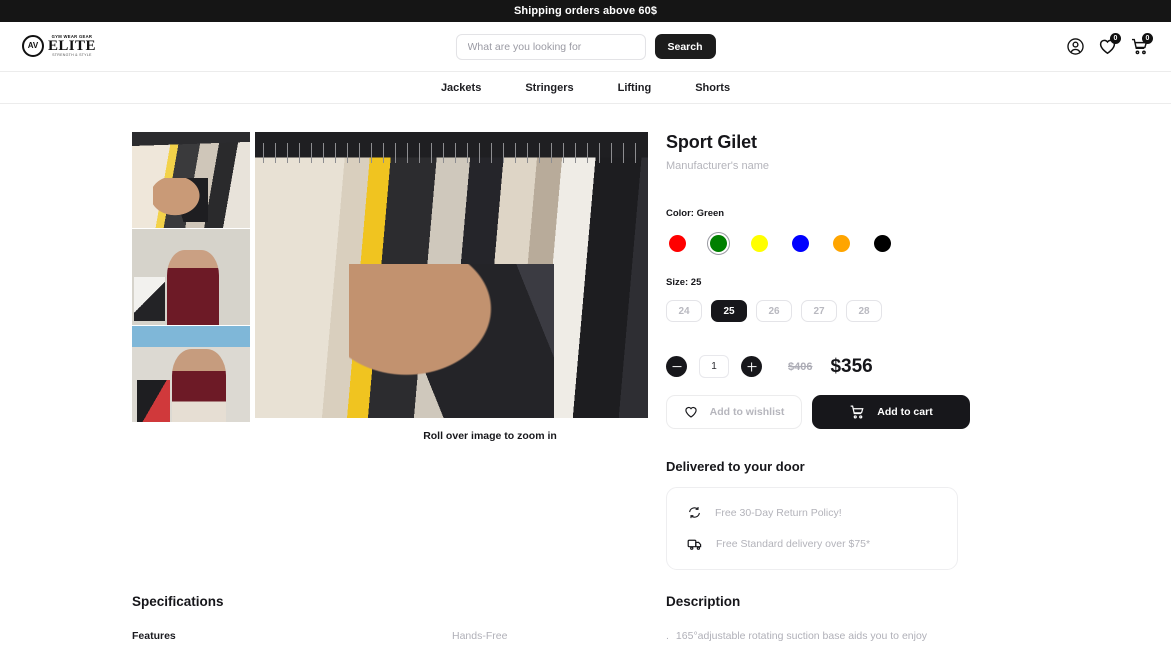 This screenshot has width=1171, height=657. Describe the element at coordinates (793, 544) in the screenshot. I see `delivery-row-shipping-text: Free Standard delivery over $75*` at that location.